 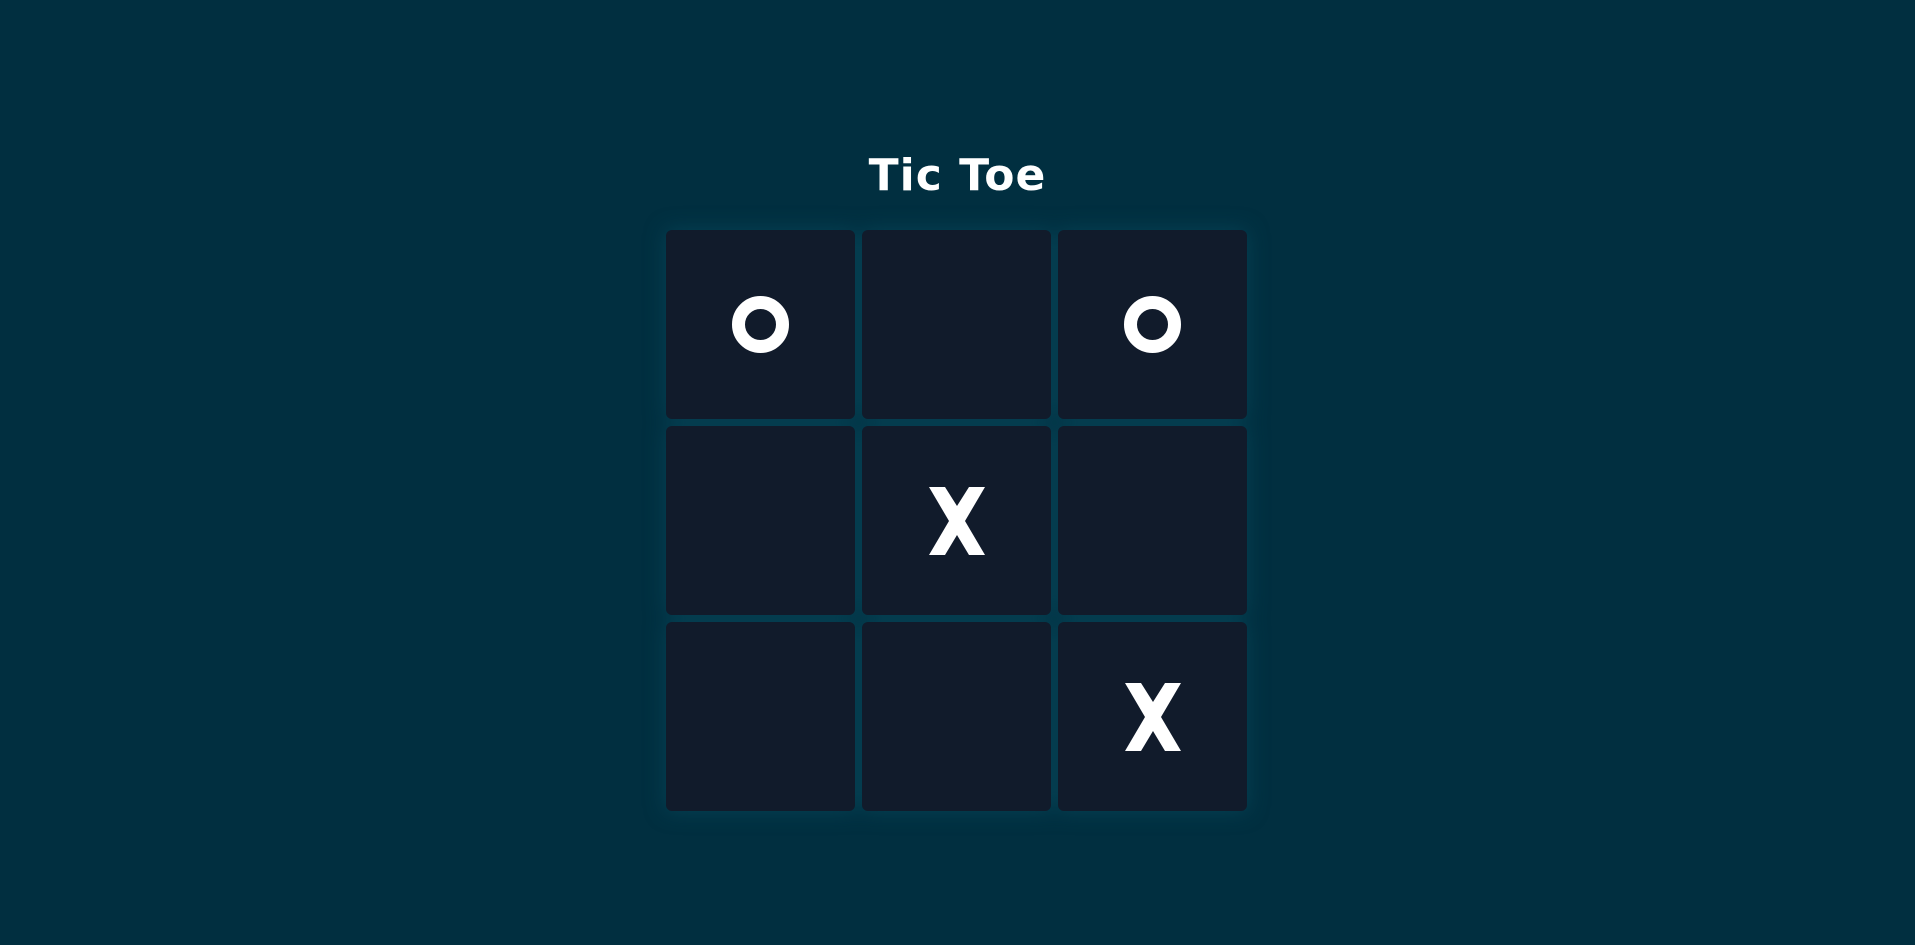 What do you see at coordinates (957, 175) in the screenshot?
I see `page-title: Tic Toe` at bounding box center [957, 175].